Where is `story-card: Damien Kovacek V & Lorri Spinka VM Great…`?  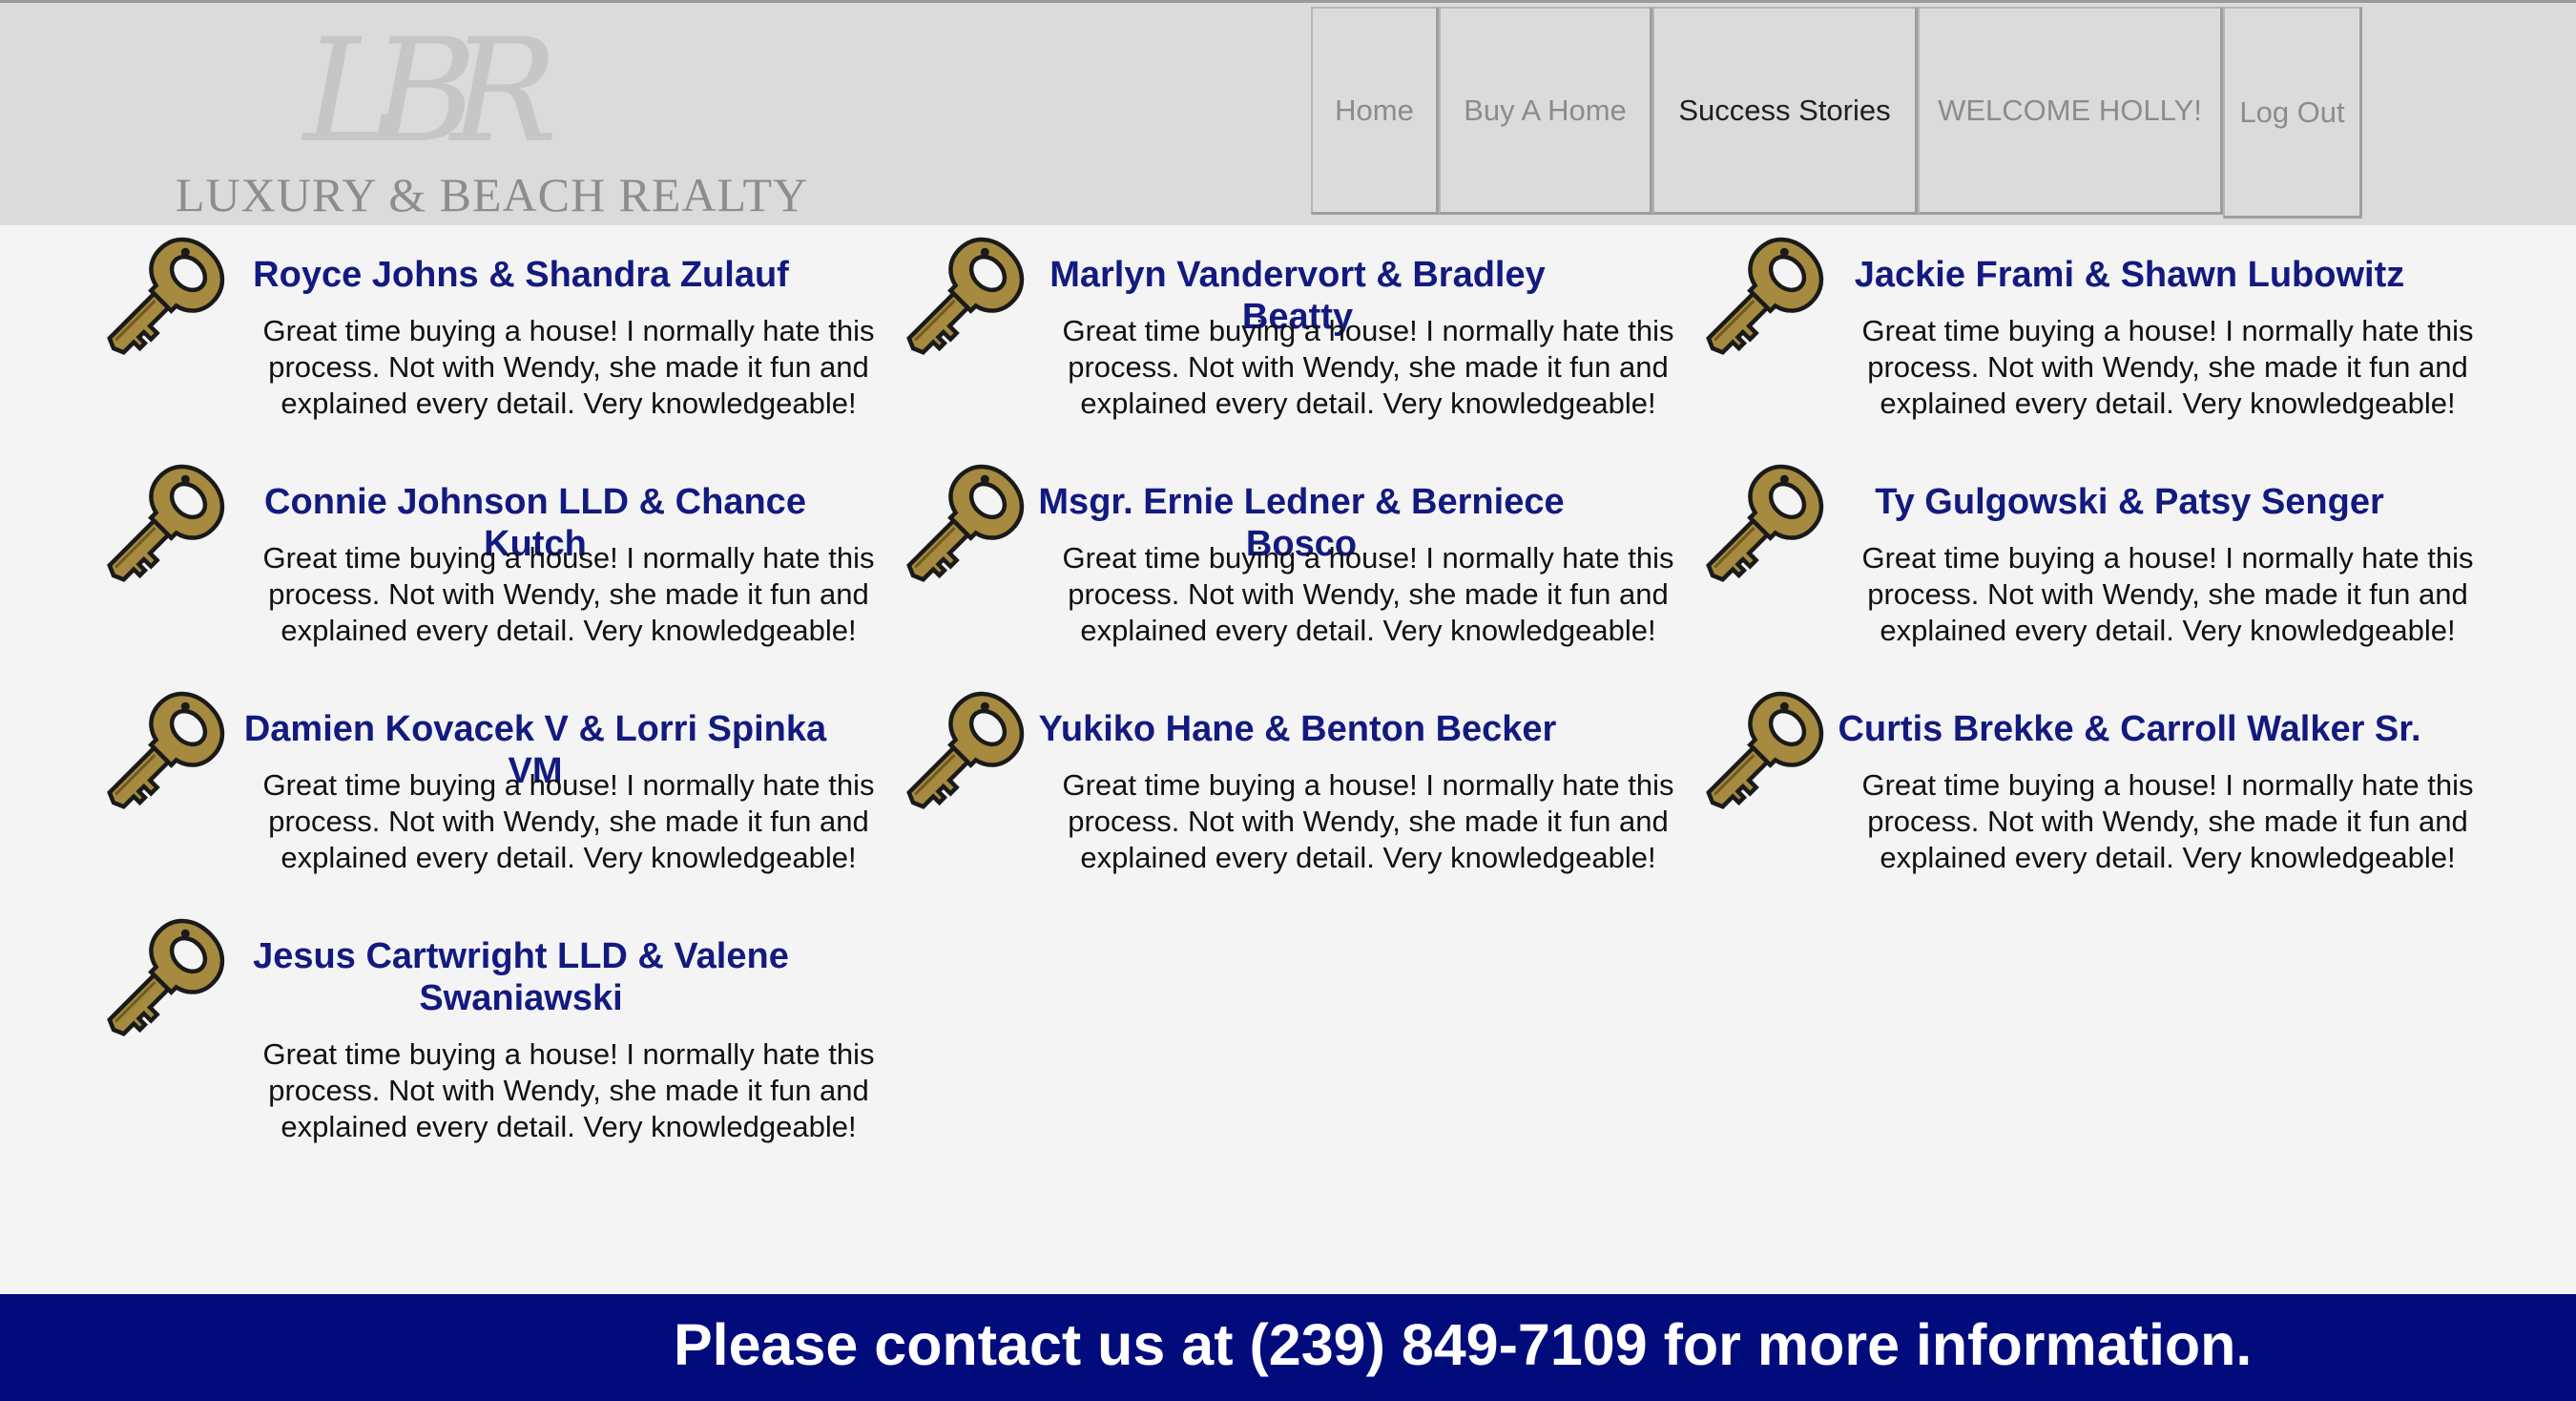 story-card: Damien Kovacek V & Lorri Spinka VM Great… is located at coordinates (491, 791).